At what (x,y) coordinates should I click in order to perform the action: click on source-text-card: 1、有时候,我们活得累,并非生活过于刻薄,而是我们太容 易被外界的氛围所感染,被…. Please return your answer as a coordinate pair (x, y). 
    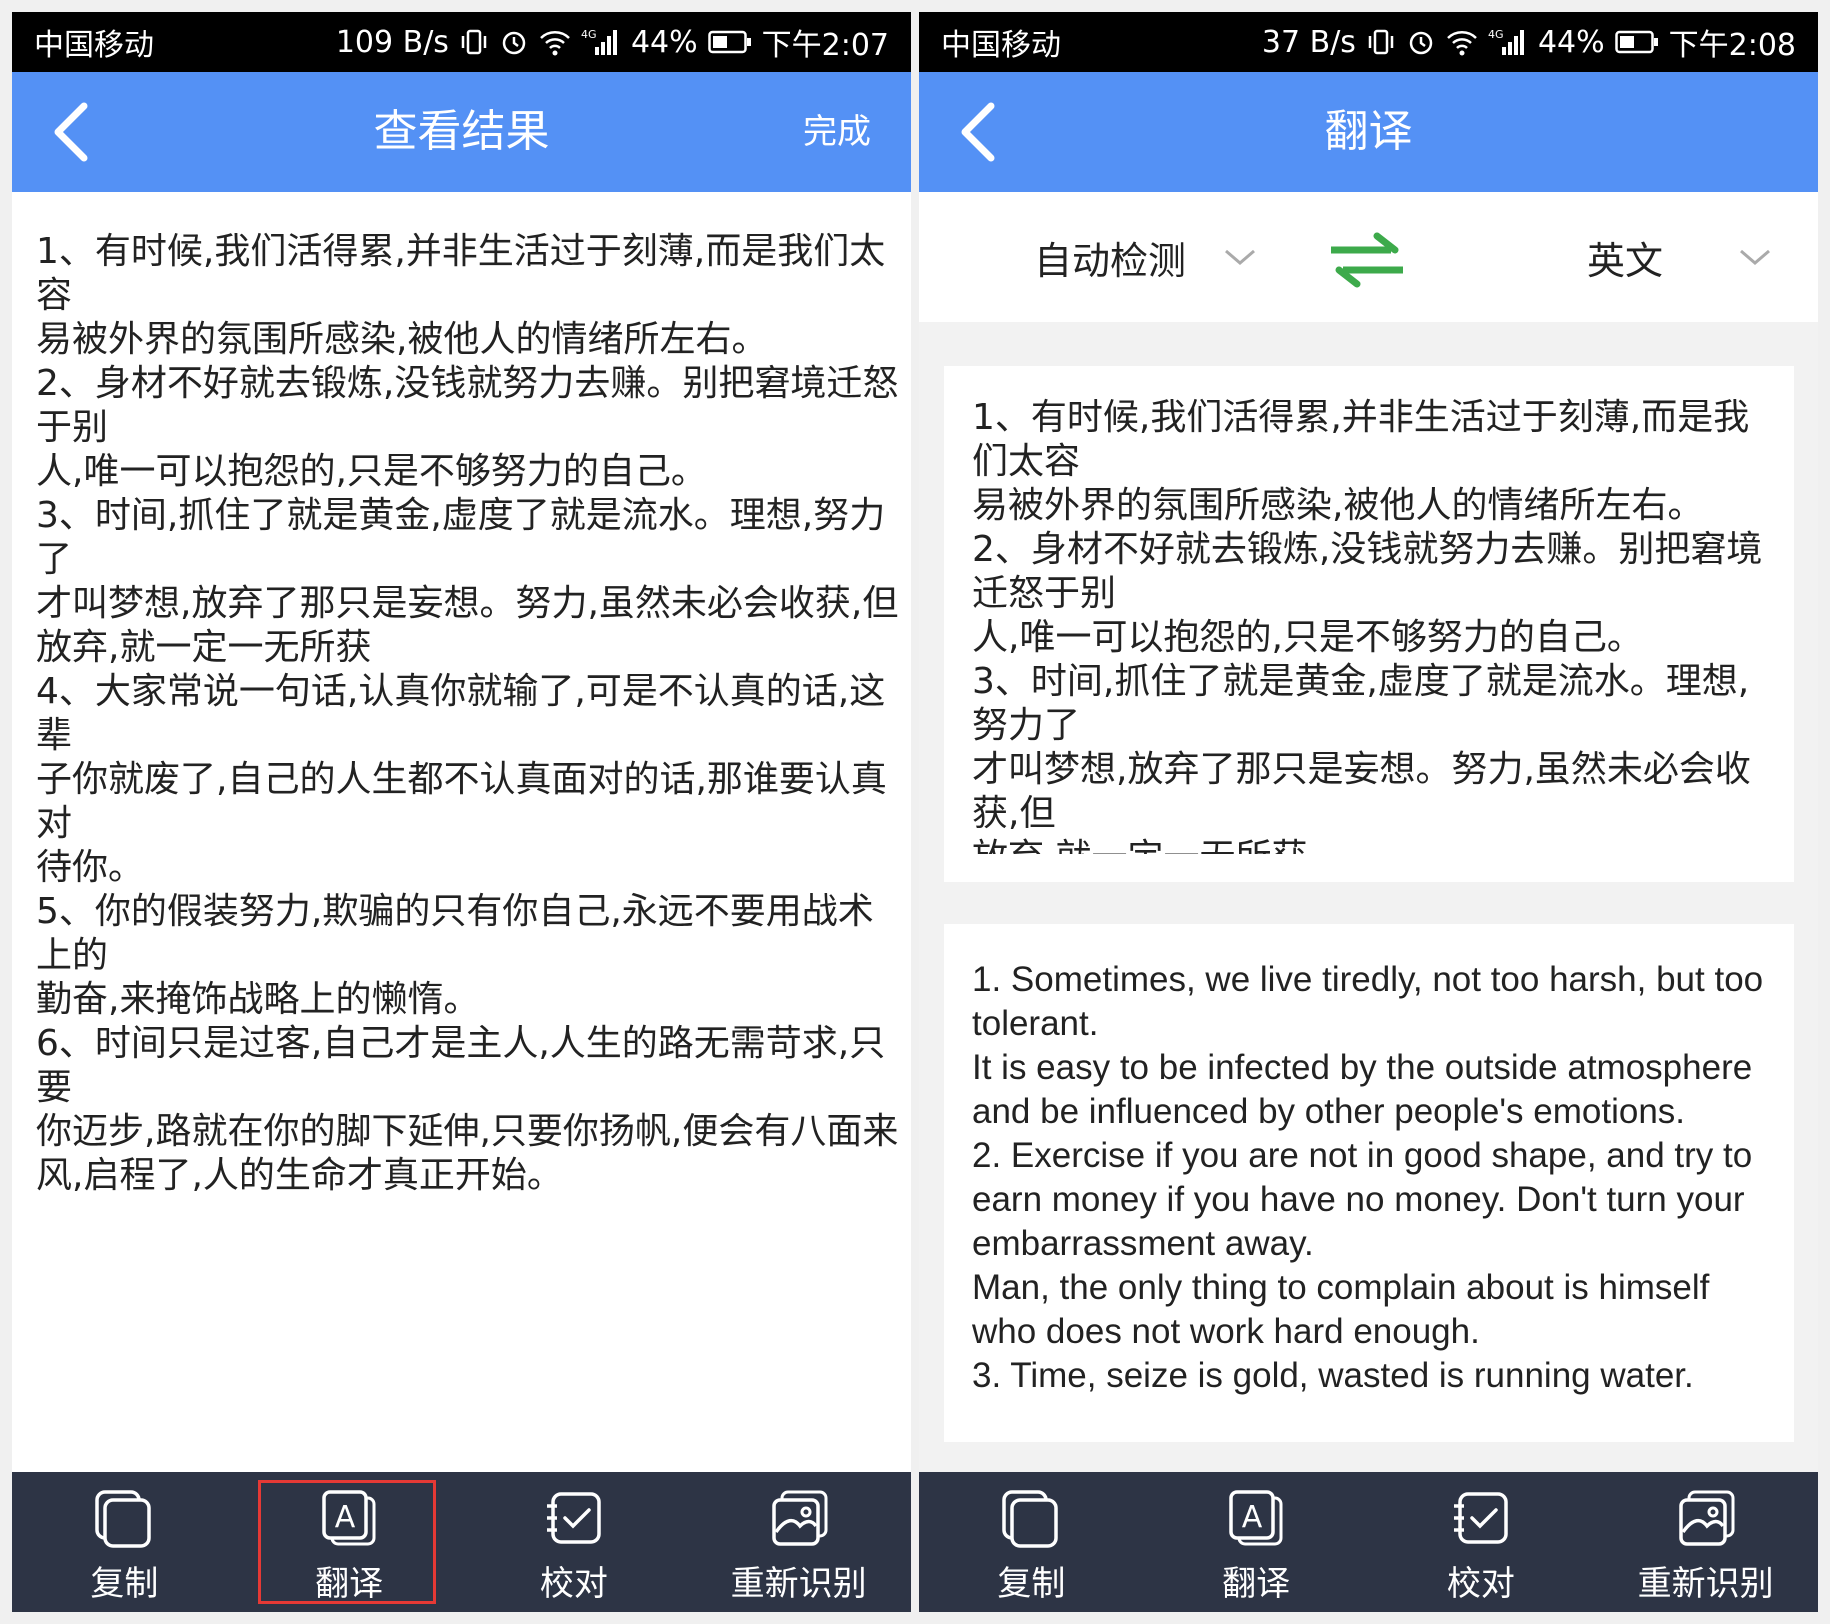
    Looking at the image, I should click on (1369, 624).